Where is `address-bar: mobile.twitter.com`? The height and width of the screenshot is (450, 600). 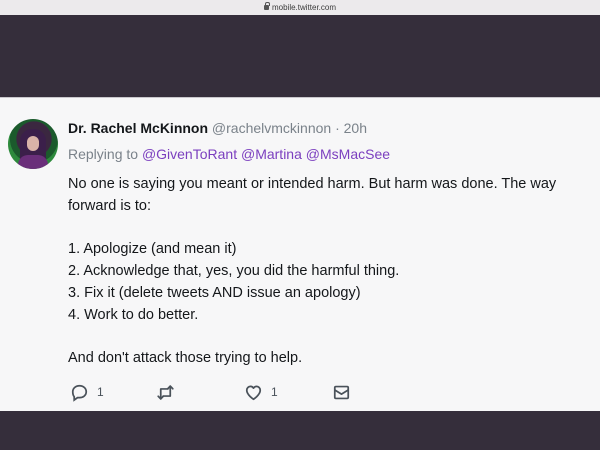 address-bar: mobile.twitter.com is located at coordinates (300, 7).